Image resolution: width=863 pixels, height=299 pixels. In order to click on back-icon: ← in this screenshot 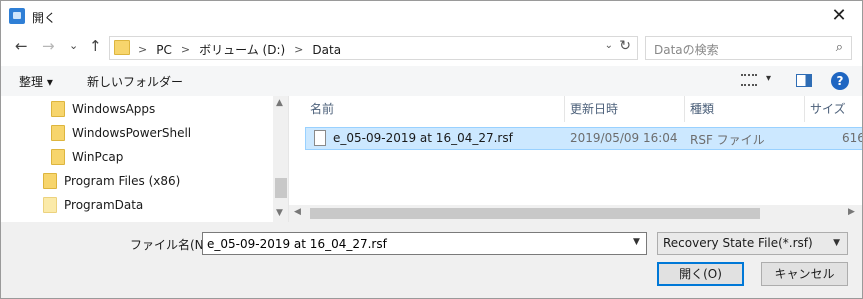, I will do `click(21, 46)`.